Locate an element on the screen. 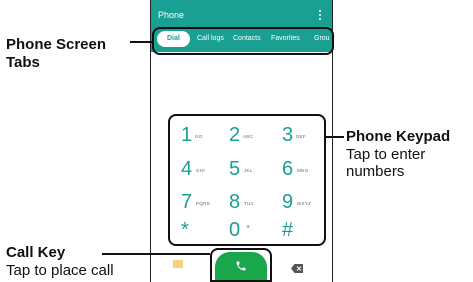 Image resolution: width=473 pixels, height=282 pixels. backspace-icon is located at coordinates (297, 266).